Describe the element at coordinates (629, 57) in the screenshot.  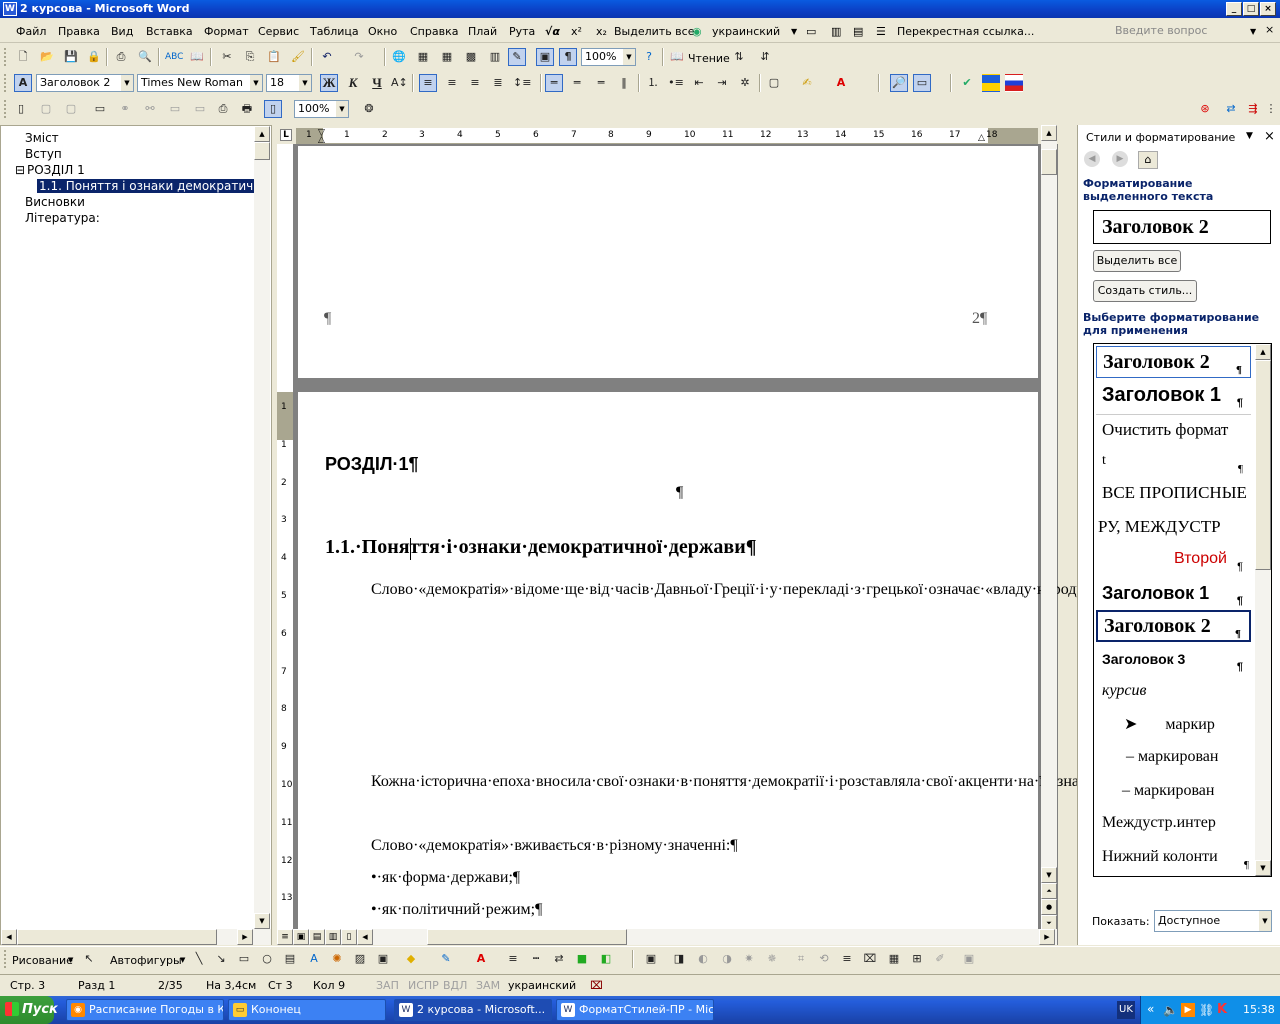
I see `zoom-dropdown-icon: ▼` at that location.